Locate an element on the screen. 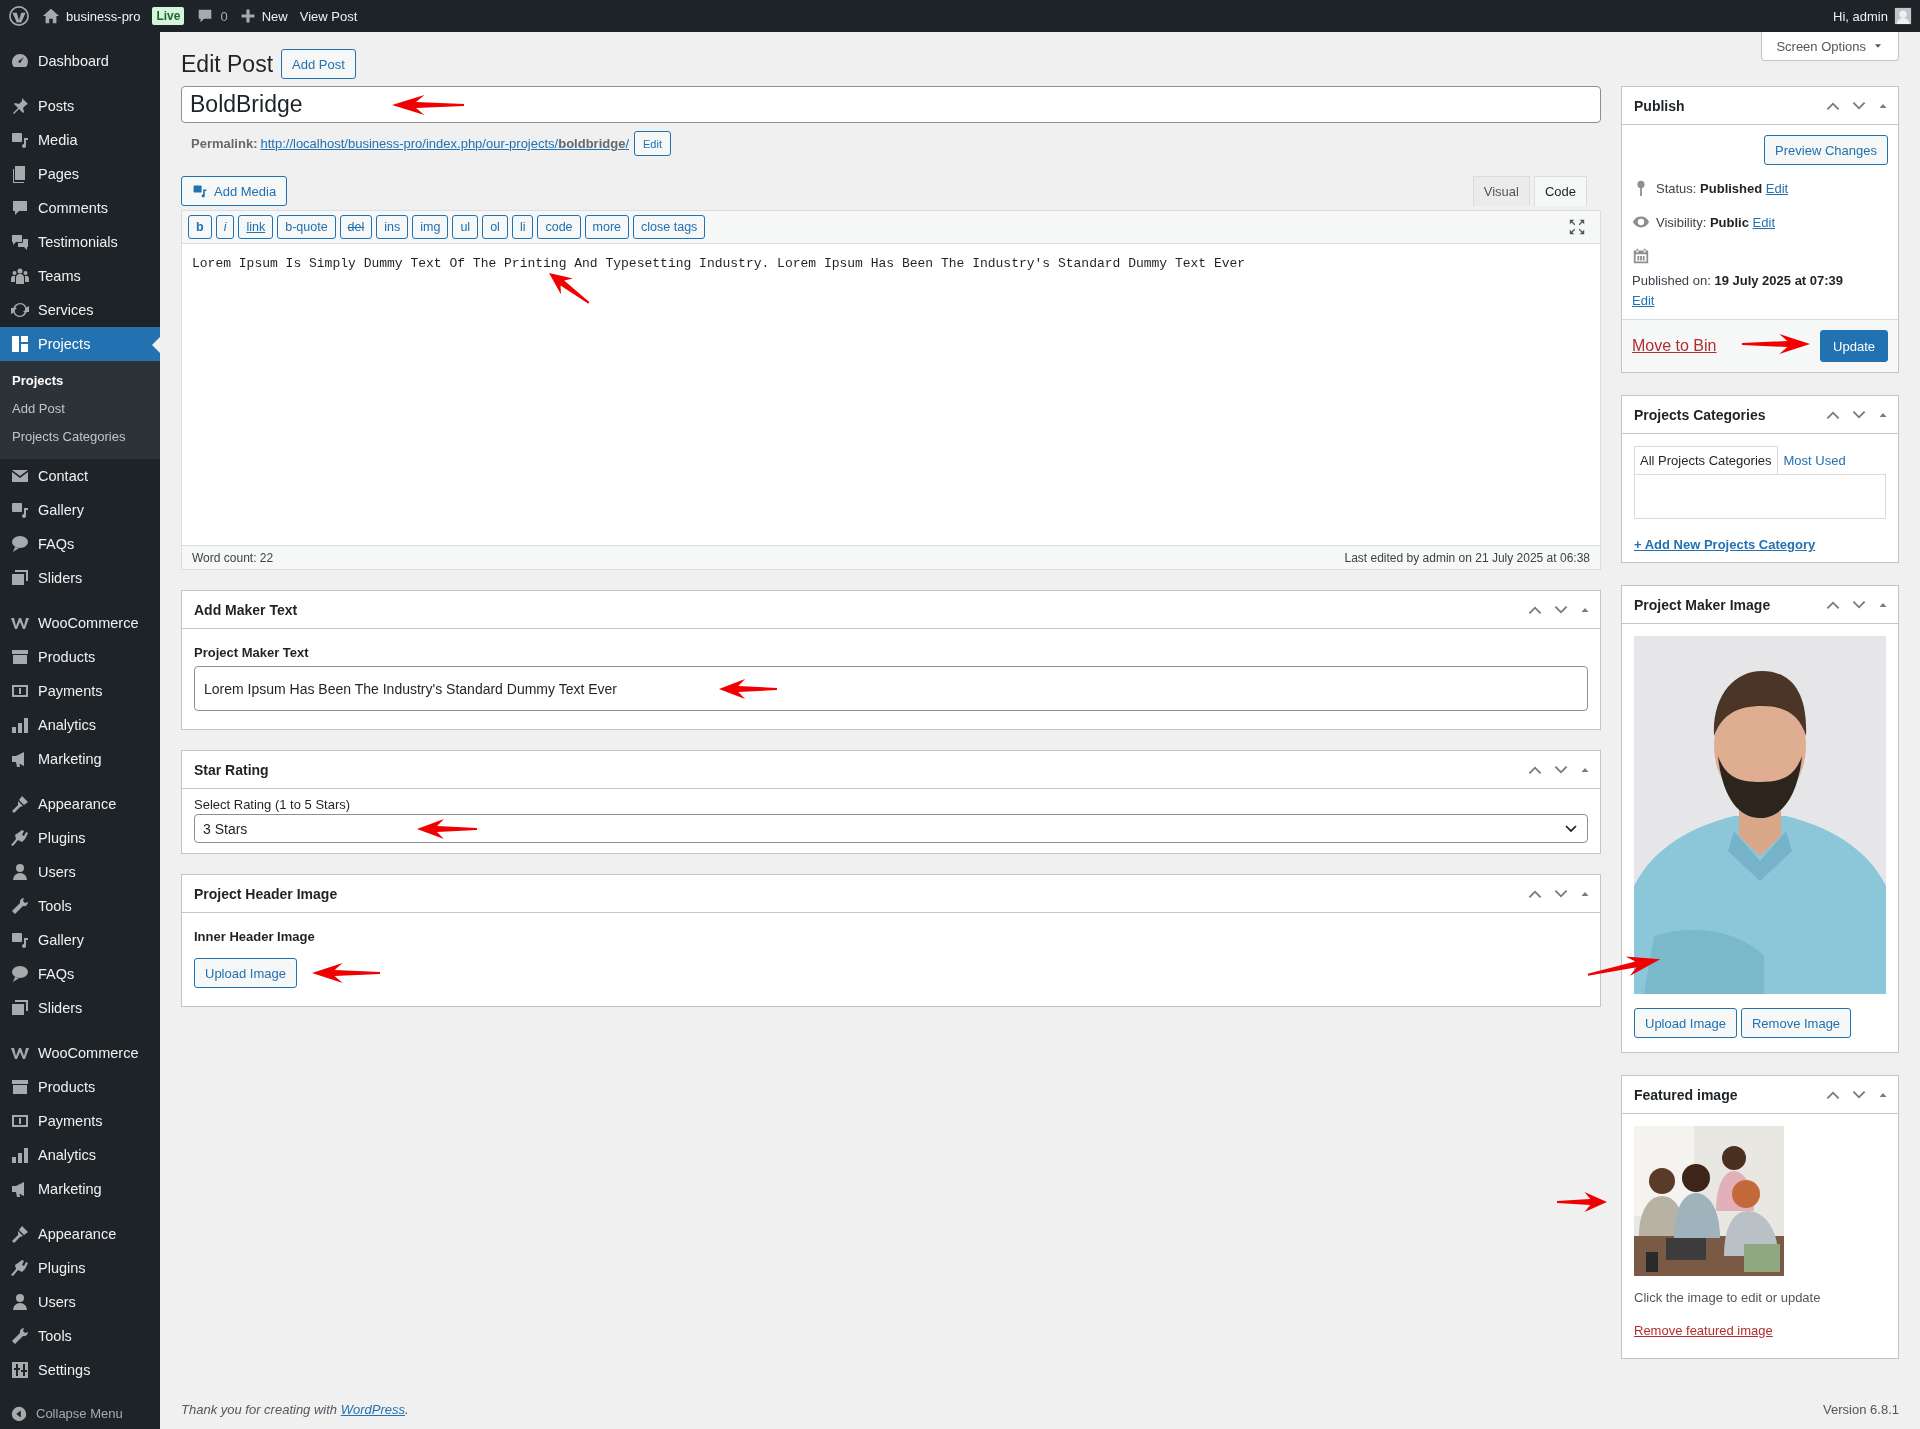 The height and width of the screenshot is (1429, 1920). slides-icon is located at coordinates (20, 1008).